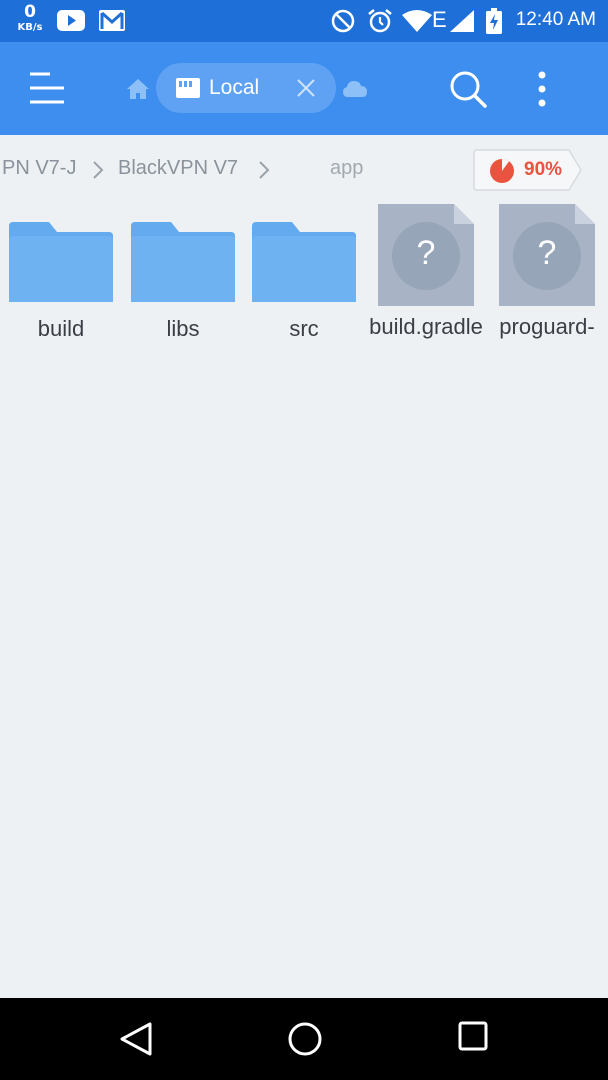 This screenshot has height=1080, width=608. I want to click on cloud-icon, so click(355, 88).